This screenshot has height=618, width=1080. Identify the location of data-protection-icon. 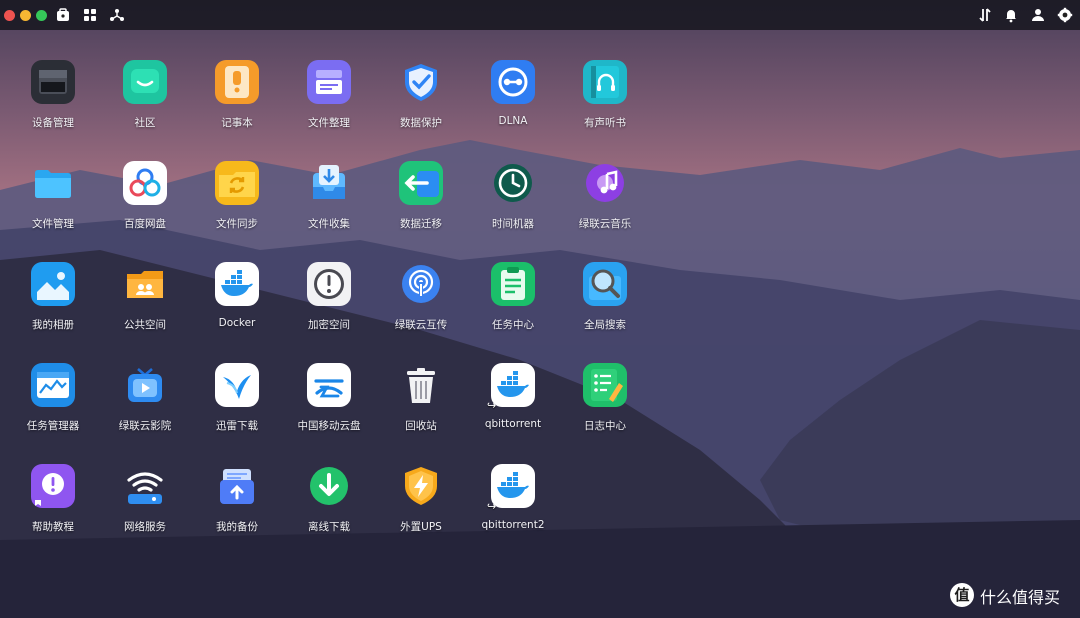
(421, 82).